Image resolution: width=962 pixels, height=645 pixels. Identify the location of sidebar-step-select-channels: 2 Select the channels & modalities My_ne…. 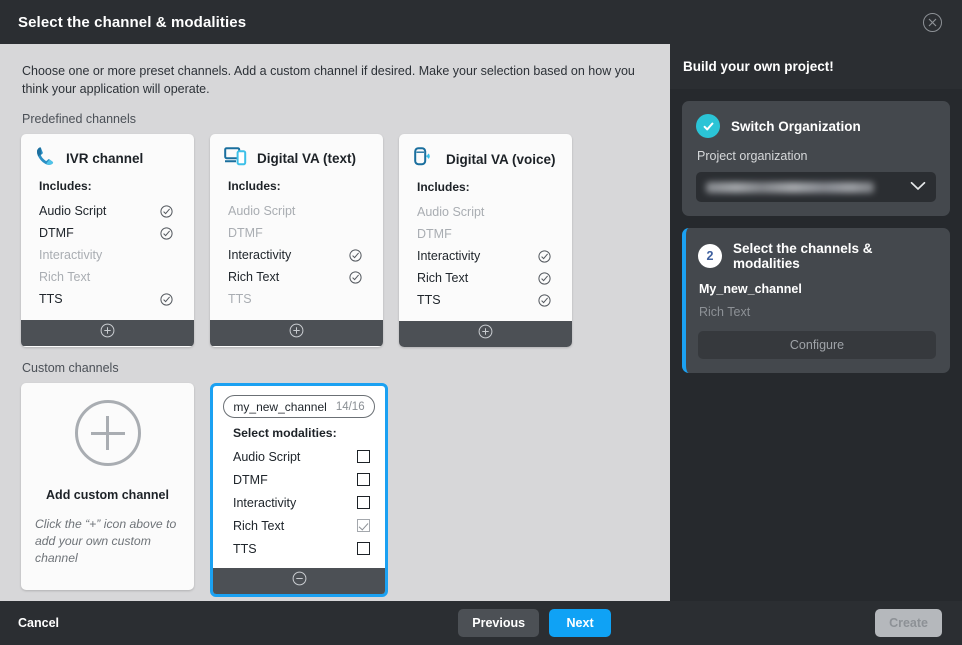
(816, 300).